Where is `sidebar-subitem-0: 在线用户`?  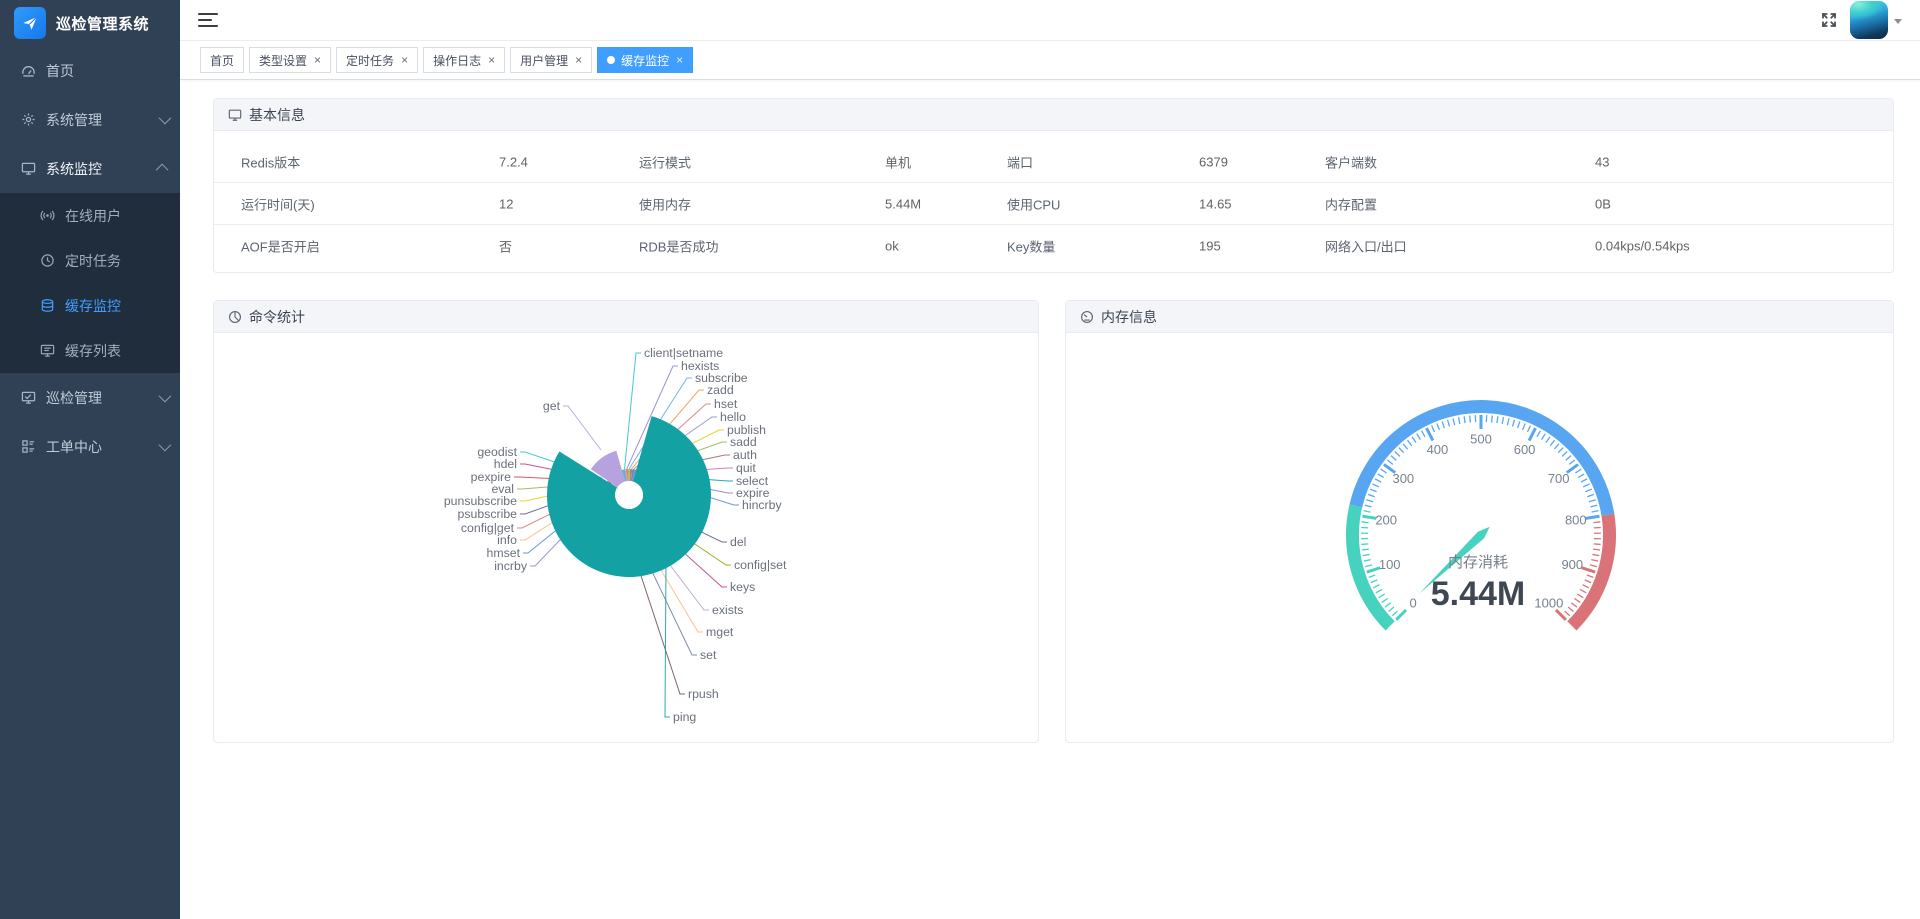 sidebar-subitem-0: 在线用户 is located at coordinates (90, 215).